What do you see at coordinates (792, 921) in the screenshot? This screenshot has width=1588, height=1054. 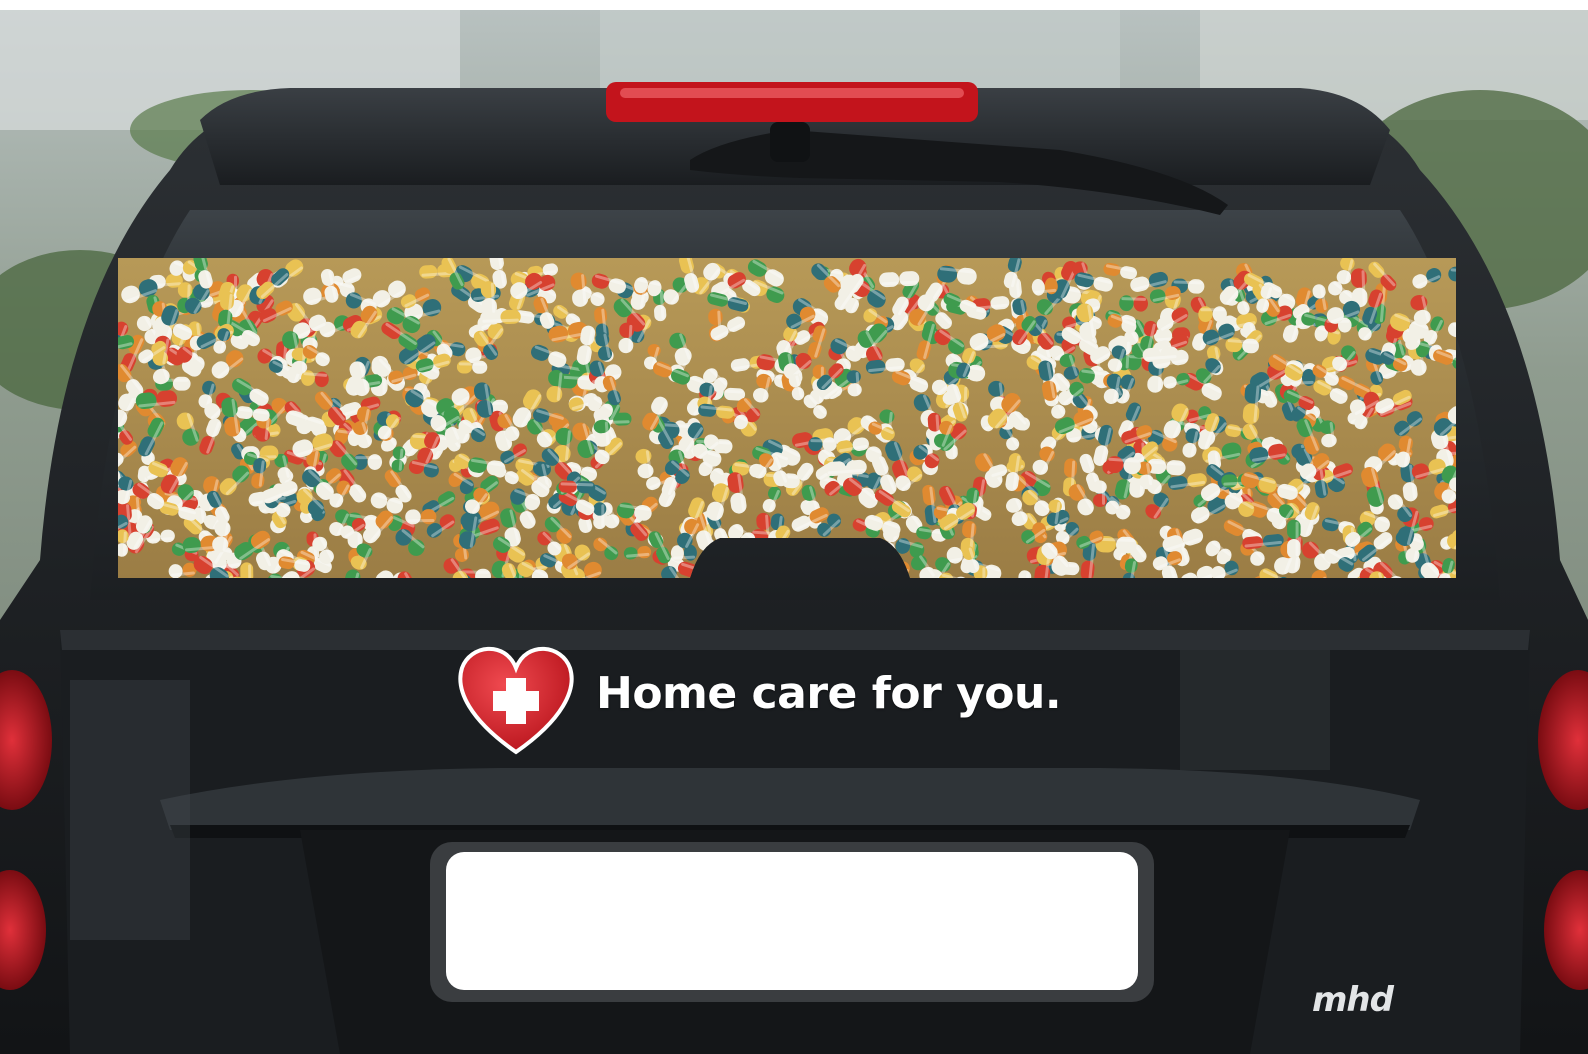 I see `license-plate` at bounding box center [792, 921].